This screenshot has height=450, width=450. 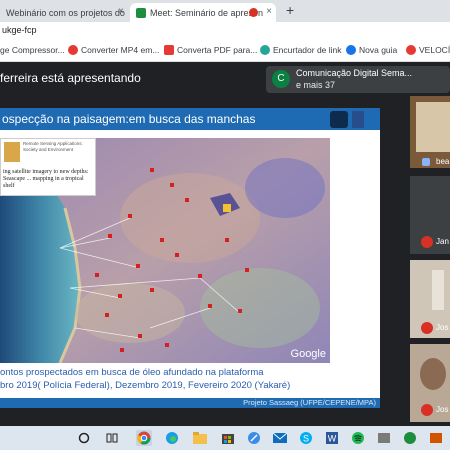 What do you see at coordinates (225, 31) in the screenshot?
I see `address-bar: ukge-fcp` at bounding box center [225, 31].